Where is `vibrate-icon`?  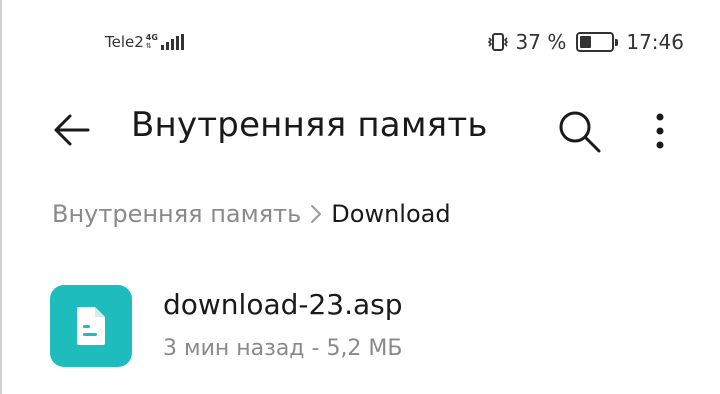
vibrate-icon is located at coordinates (498, 42).